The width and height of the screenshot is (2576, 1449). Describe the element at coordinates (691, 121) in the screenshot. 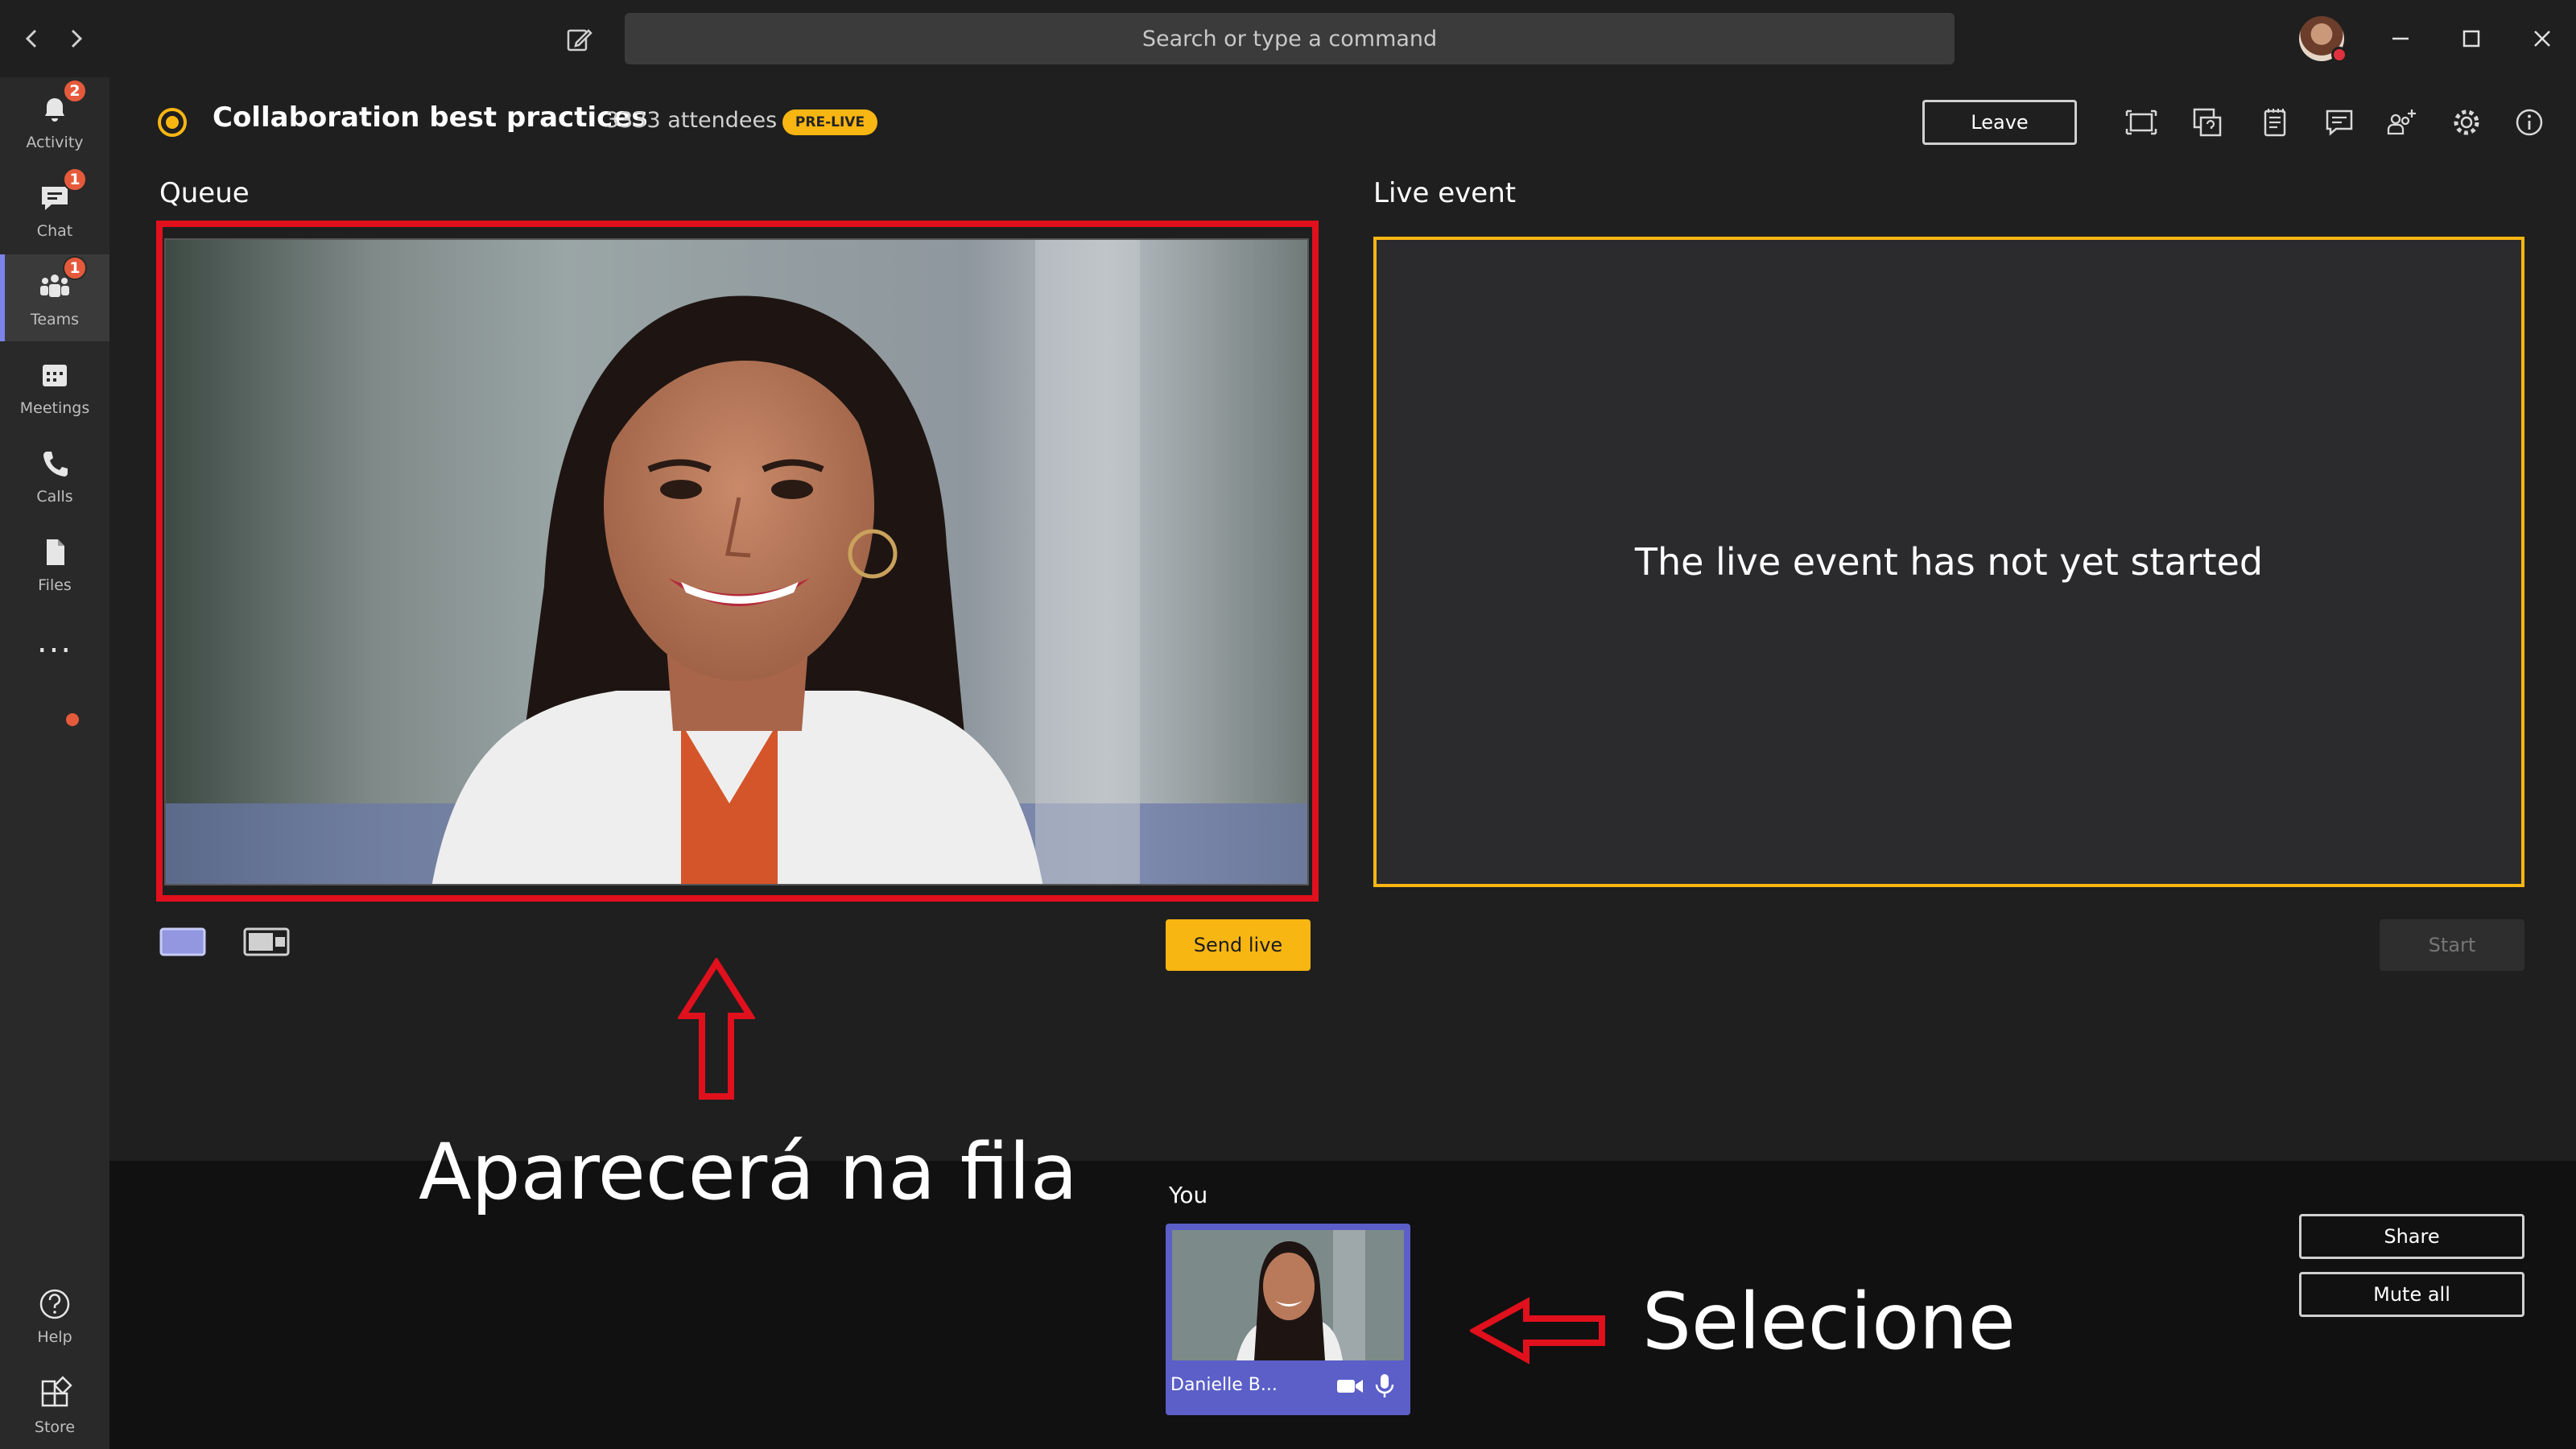

I see `attendee-count: 3333 attendees` at that location.